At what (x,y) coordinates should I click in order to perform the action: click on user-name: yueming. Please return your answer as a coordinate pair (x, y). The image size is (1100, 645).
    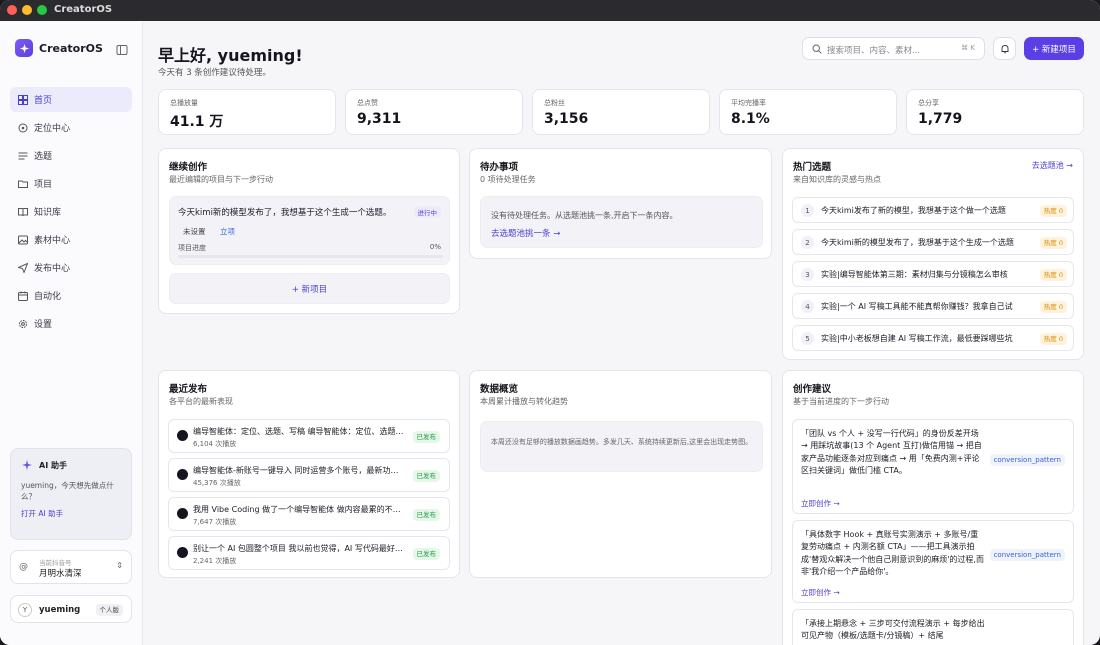
    Looking at the image, I should click on (60, 610).